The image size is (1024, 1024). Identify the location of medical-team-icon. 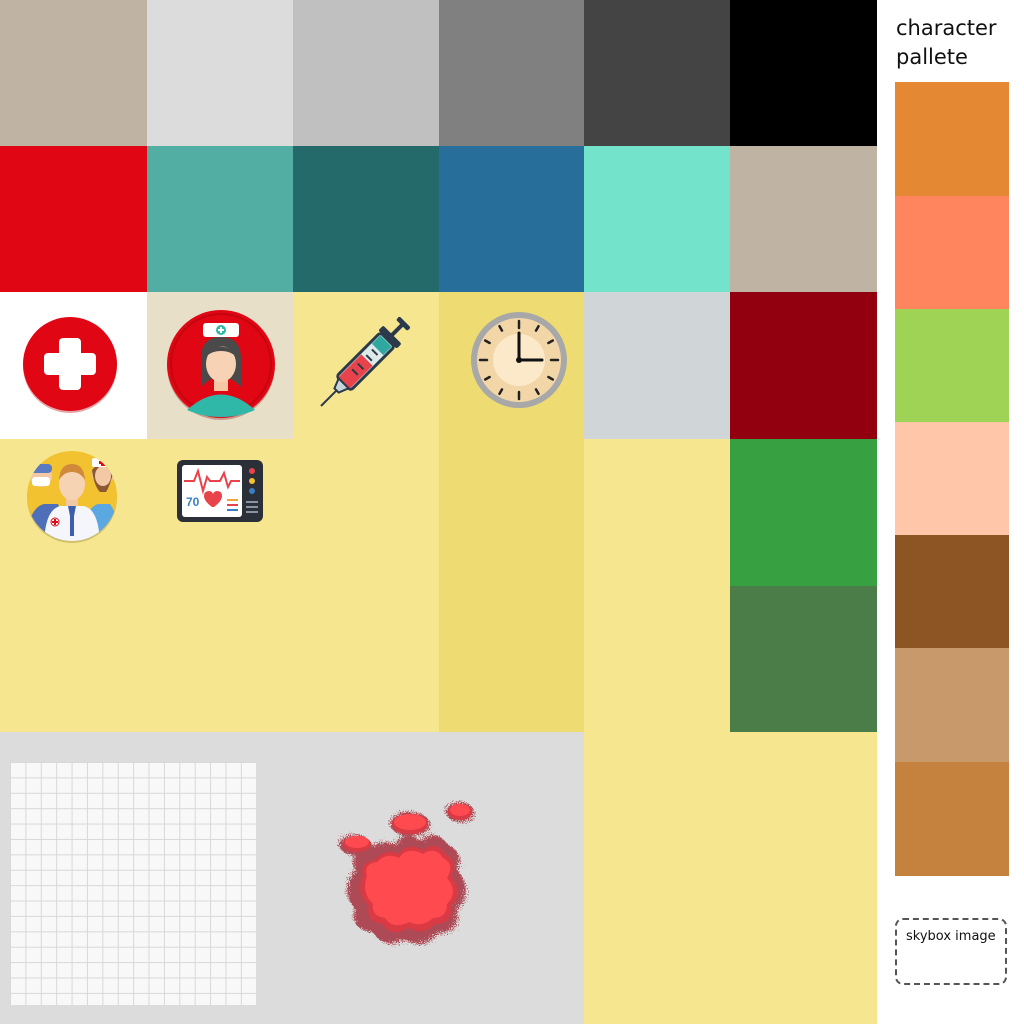
(72, 498).